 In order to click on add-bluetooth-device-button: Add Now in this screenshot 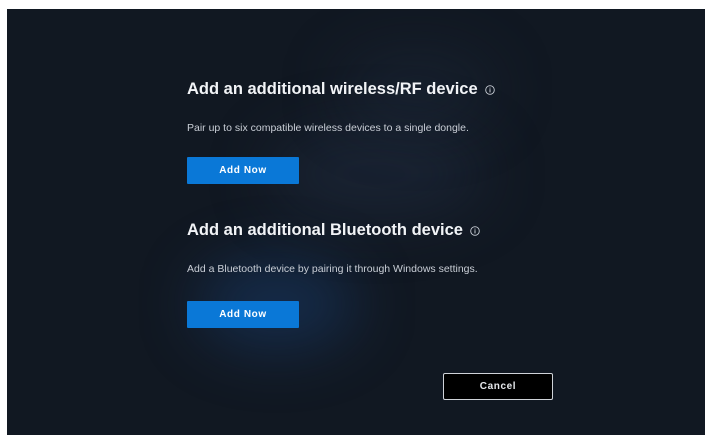, I will do `click(243, 314)`.